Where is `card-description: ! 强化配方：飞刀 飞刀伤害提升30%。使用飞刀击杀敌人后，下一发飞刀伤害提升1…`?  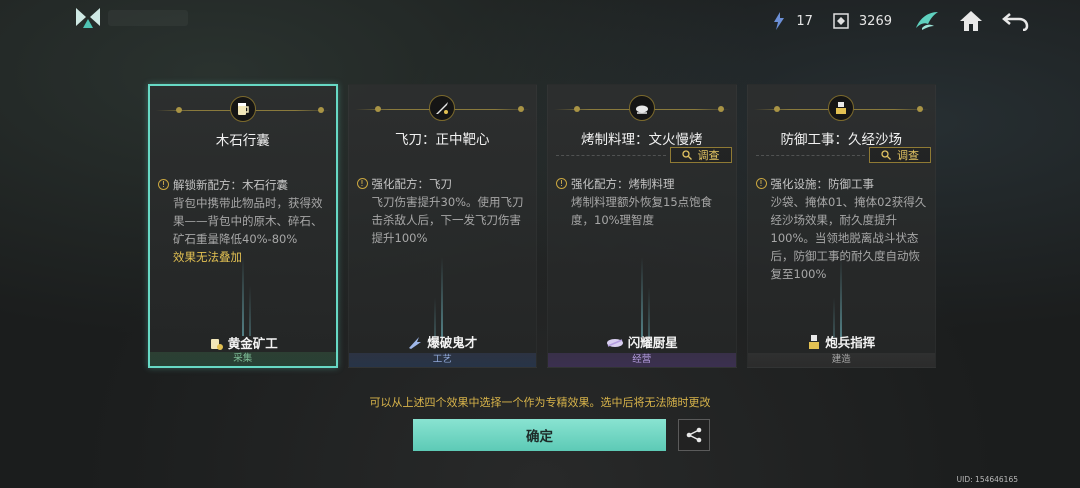 card-description: ! 强化配方：飞刀 飞刀伤害提升30%。使用飞刀击杀敌人后，下一发飞刀伤害提升1… is located at coordinates (442, 211).